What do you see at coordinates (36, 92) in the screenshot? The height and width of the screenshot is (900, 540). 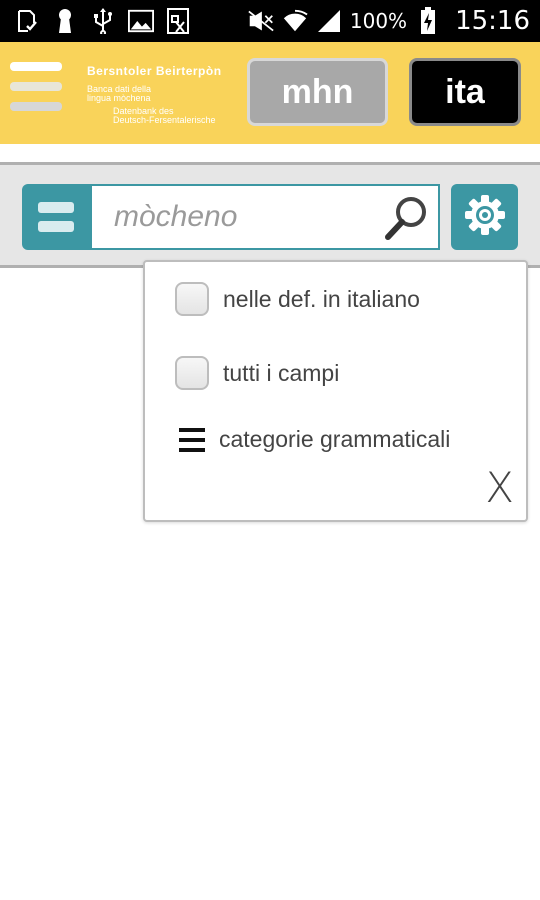 I see `app-logo` at bounding box center [36, 92].